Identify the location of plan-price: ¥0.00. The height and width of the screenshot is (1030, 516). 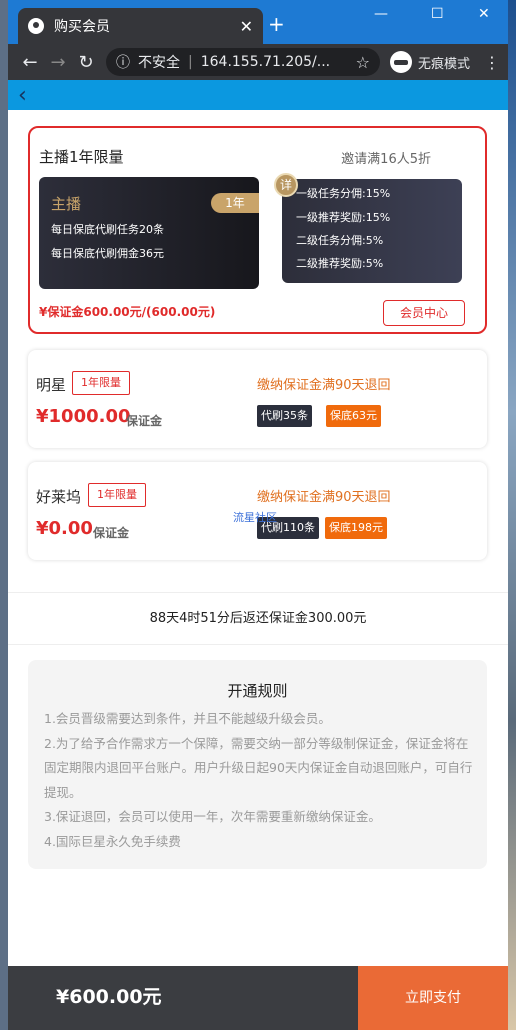
(64, 528).